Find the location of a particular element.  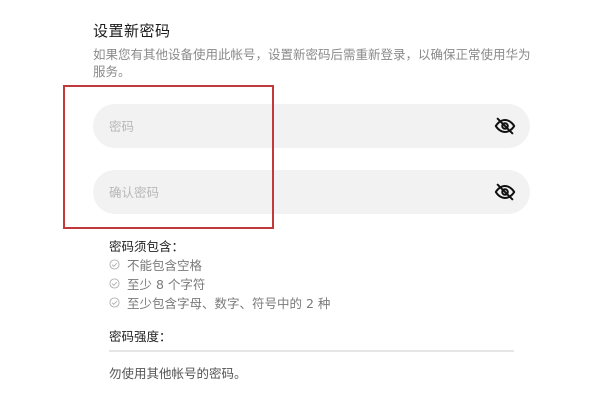

requirement-text: 不能包含空格 is located at coordinates (165, 265).